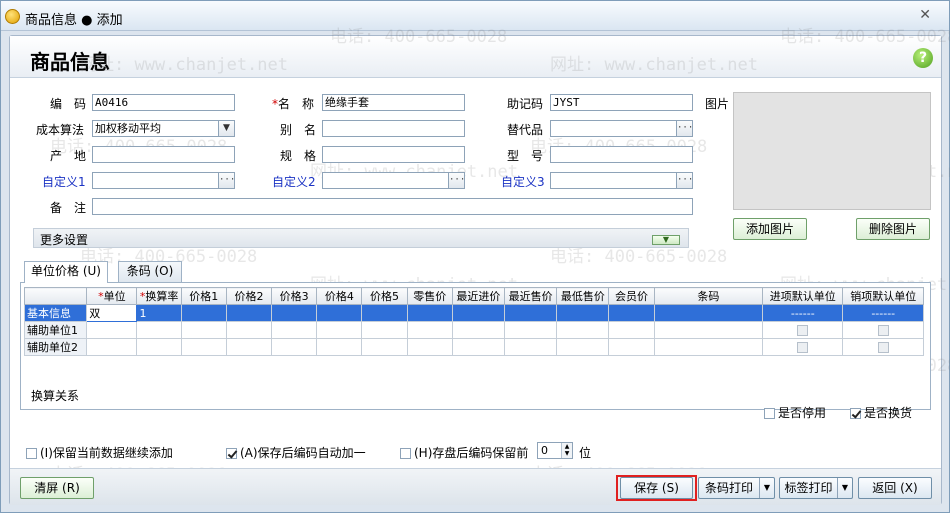 The image size is (950, 513). I want to click on exchangeable-checkbox: 是否换货, so click(881, 412).